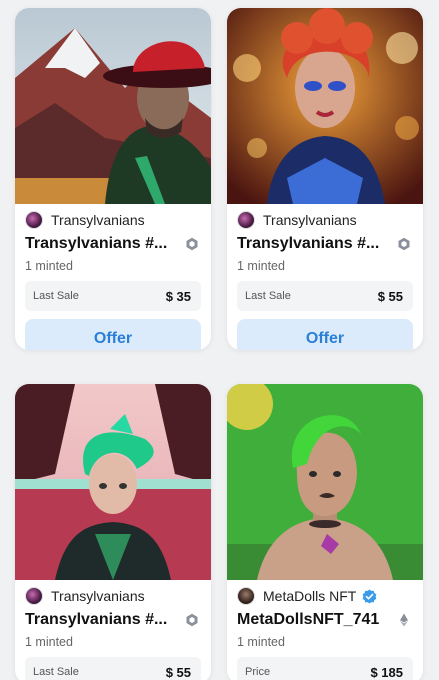  Describe the element at coordinates (113, 482) in the screenshot. I see `nft-image-green-hair-boy` at that location.